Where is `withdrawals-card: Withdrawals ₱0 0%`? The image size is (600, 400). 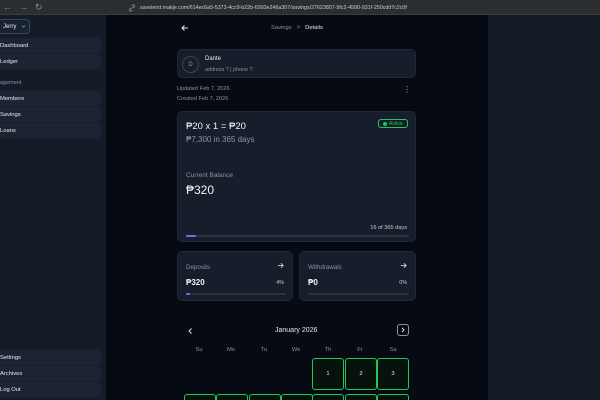
withdrawals-card: Withdrawals ₱0 0% is located at coordinates (357, 276).